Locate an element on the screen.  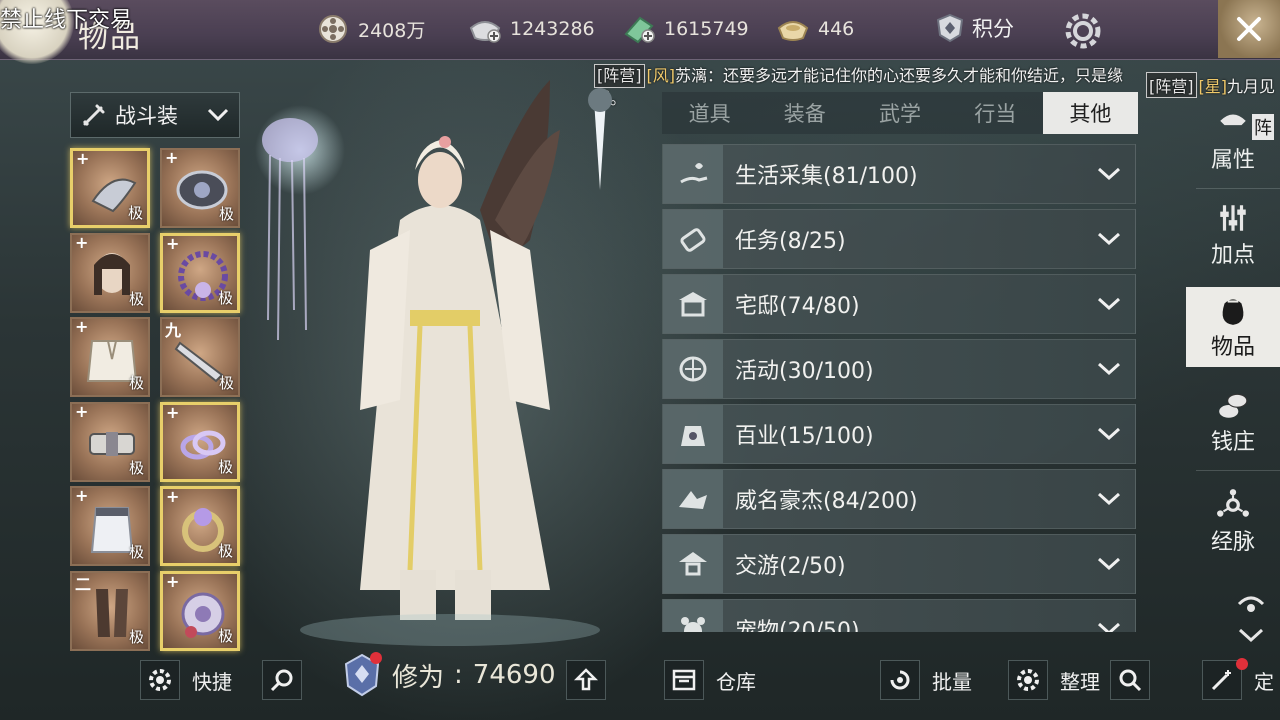
category-row: 宠物(20/50) is located at coordinates (899, 615).